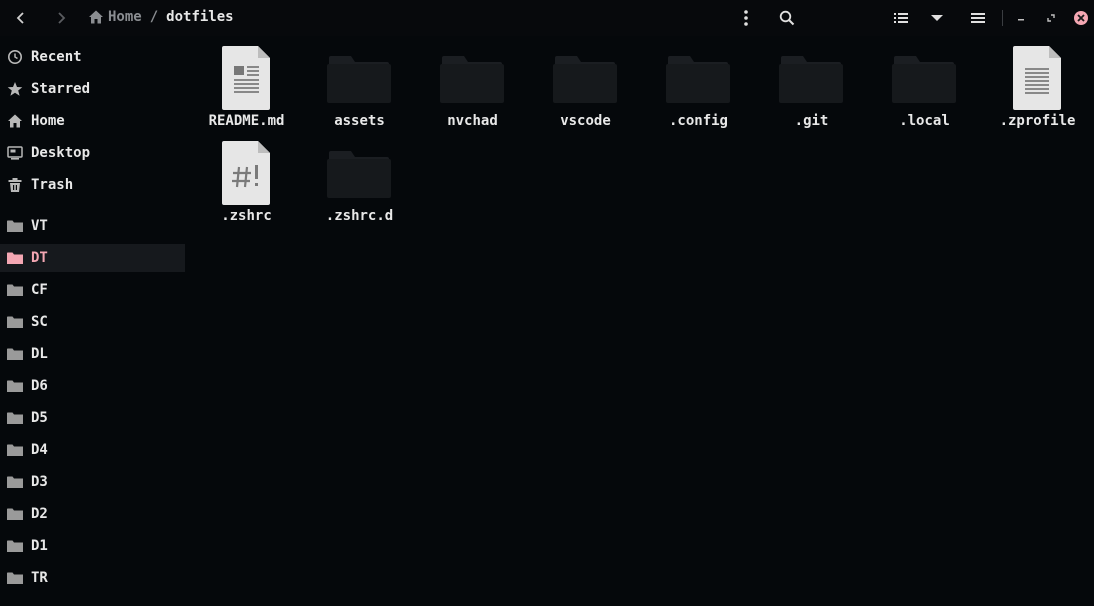  What do you see at coordinates (39, 482) in the screenshot?
I see `sidebar-item-label: D3` at bounding box center [39, 482].